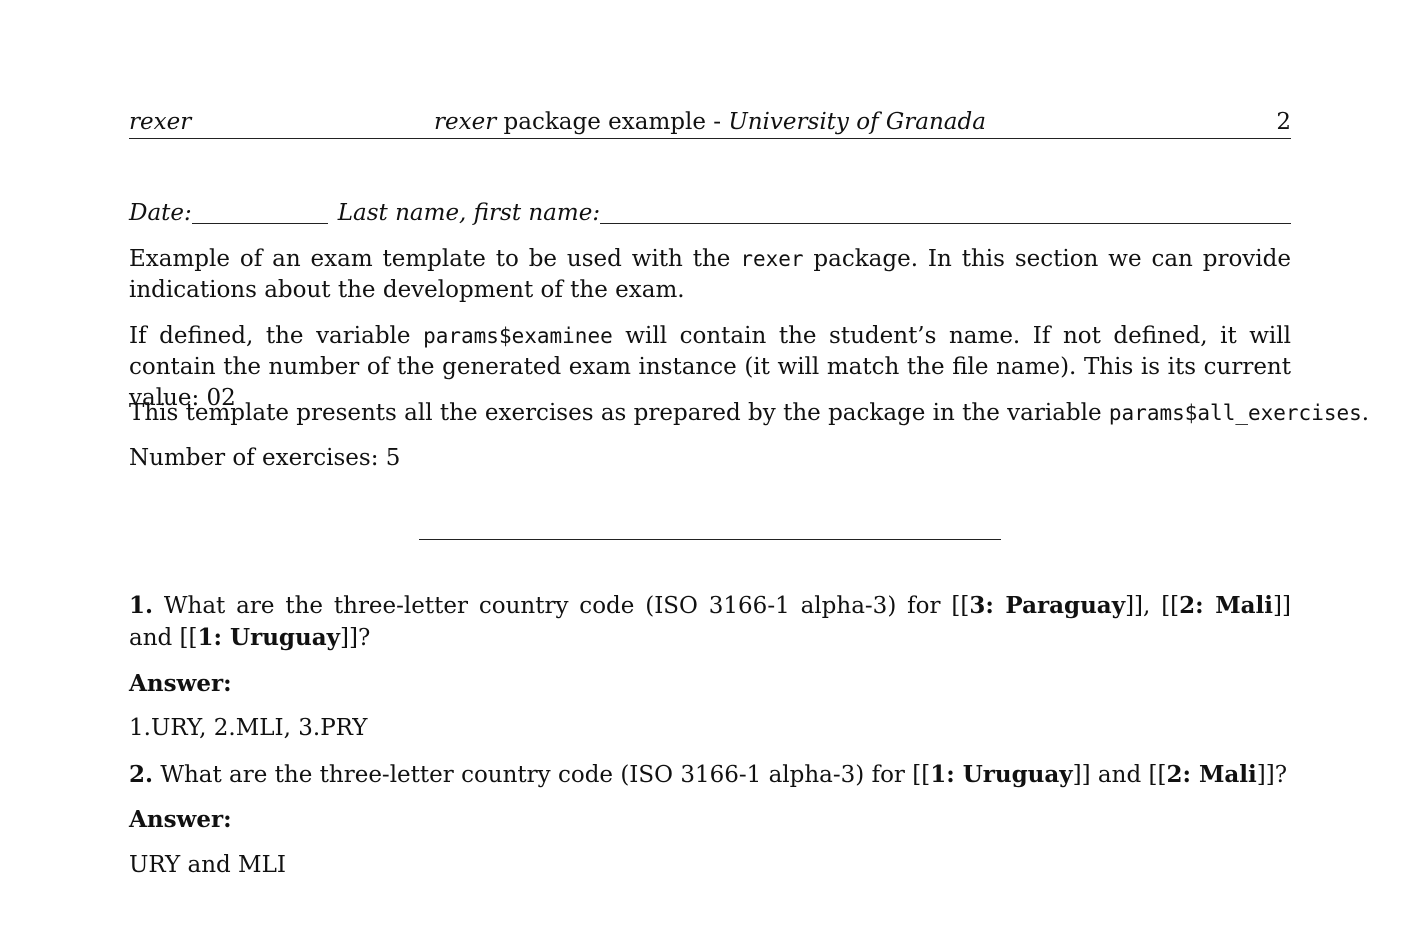 The width and height of the screenshot is (1418, 946). What do you see at coordinates (180, 819) in the screenshot?
I see `exercise-2-answer-label: Answer:` at bounding box center [180, 819].